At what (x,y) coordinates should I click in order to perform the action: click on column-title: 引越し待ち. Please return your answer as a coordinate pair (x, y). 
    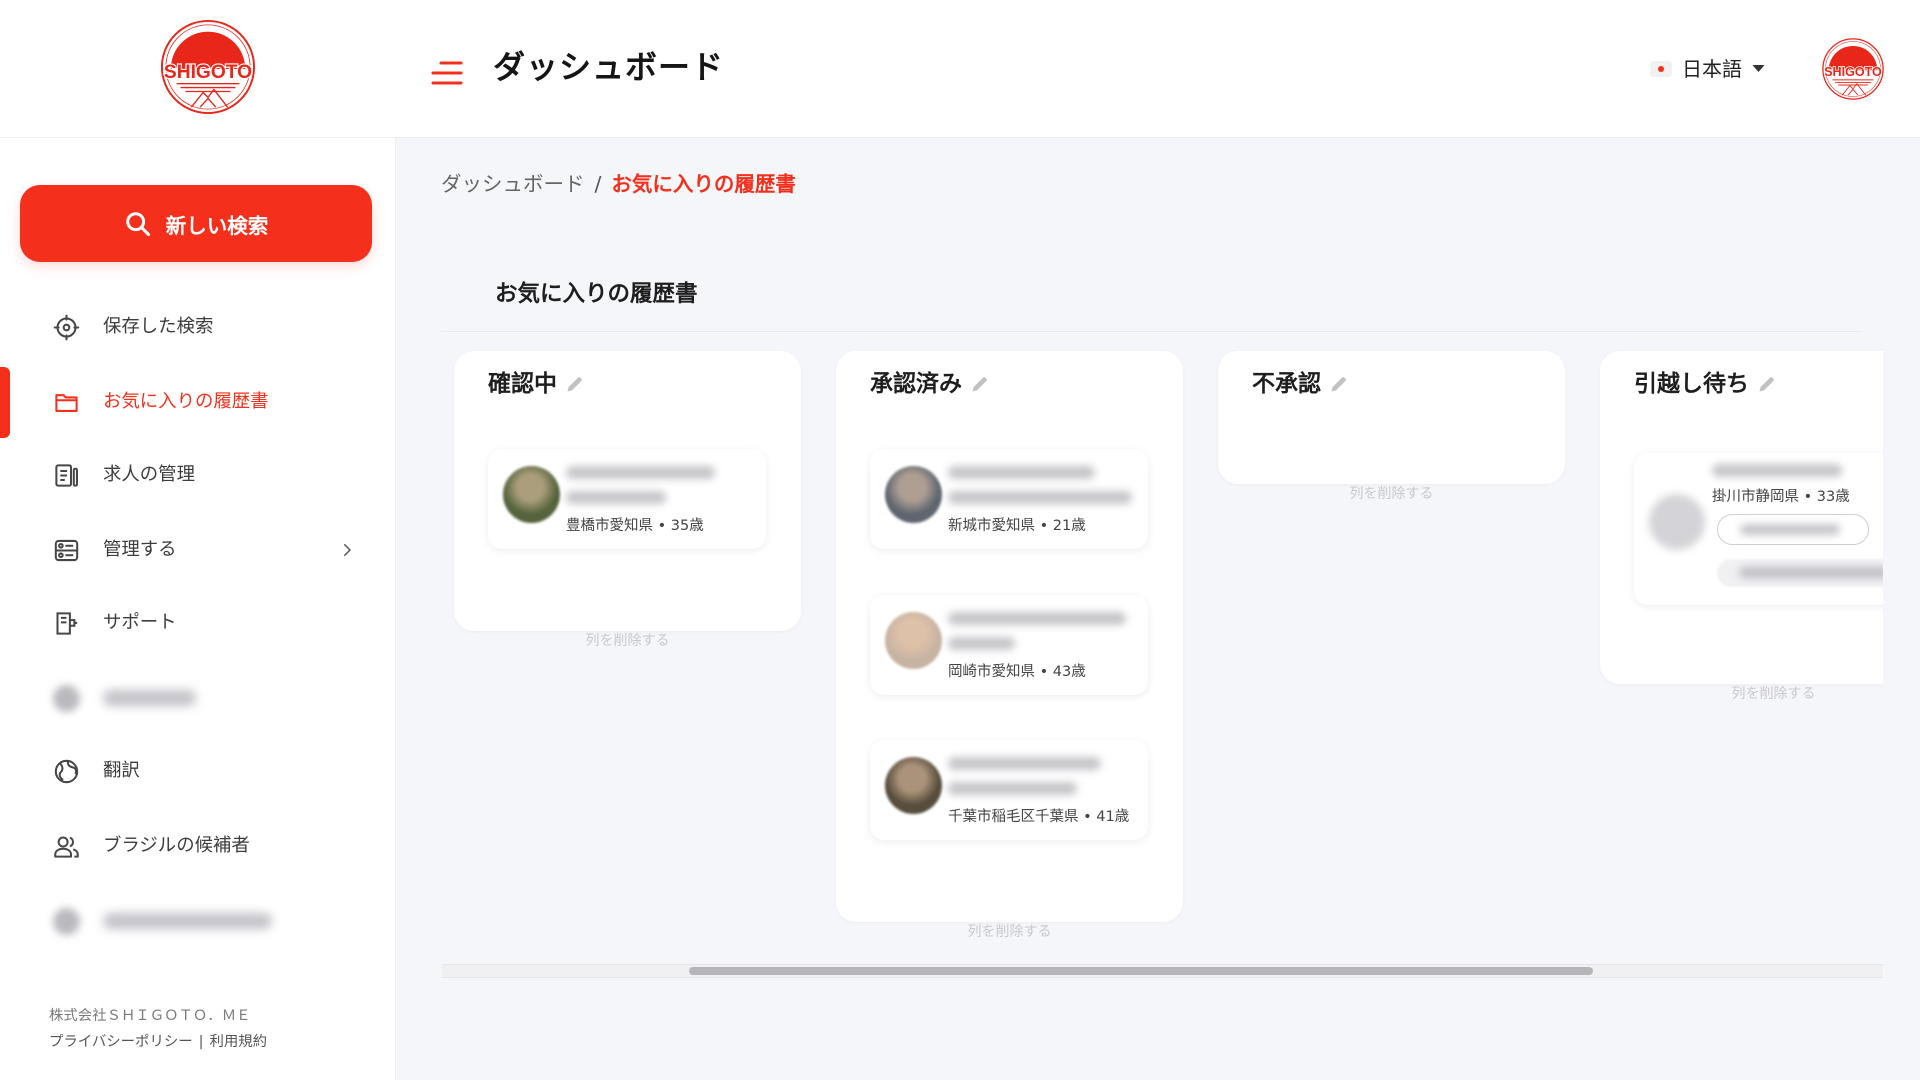
    Looking at the image, I should click on (1691, 384).